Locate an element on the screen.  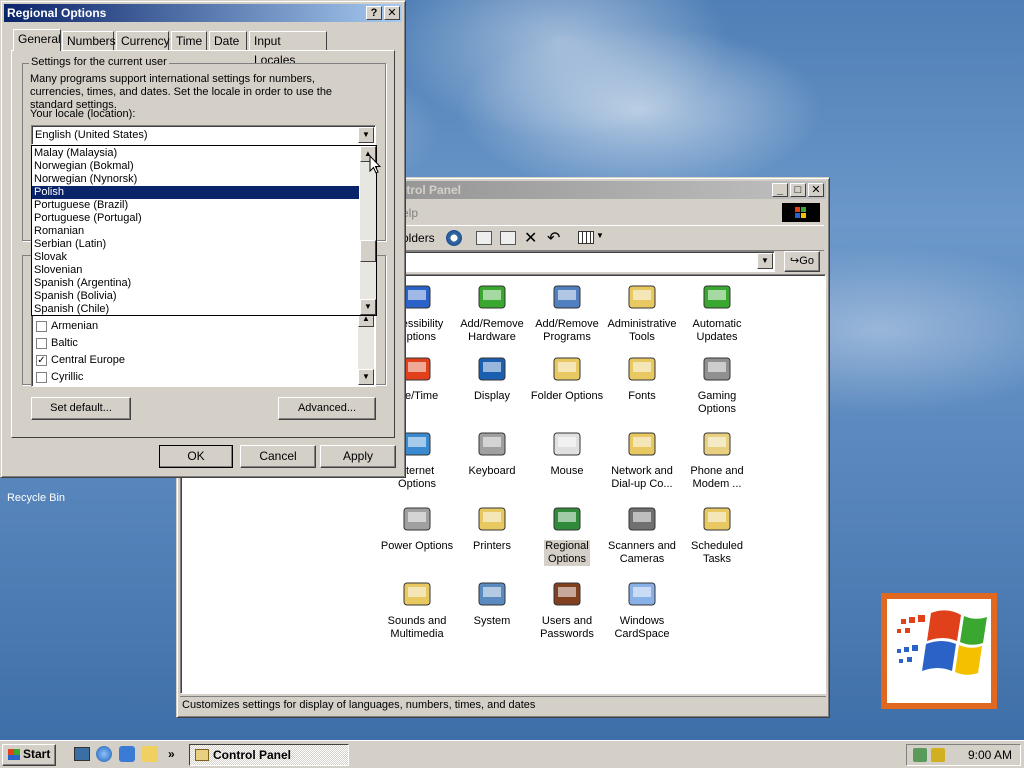
history-icon is located at coordinates (454, 238).